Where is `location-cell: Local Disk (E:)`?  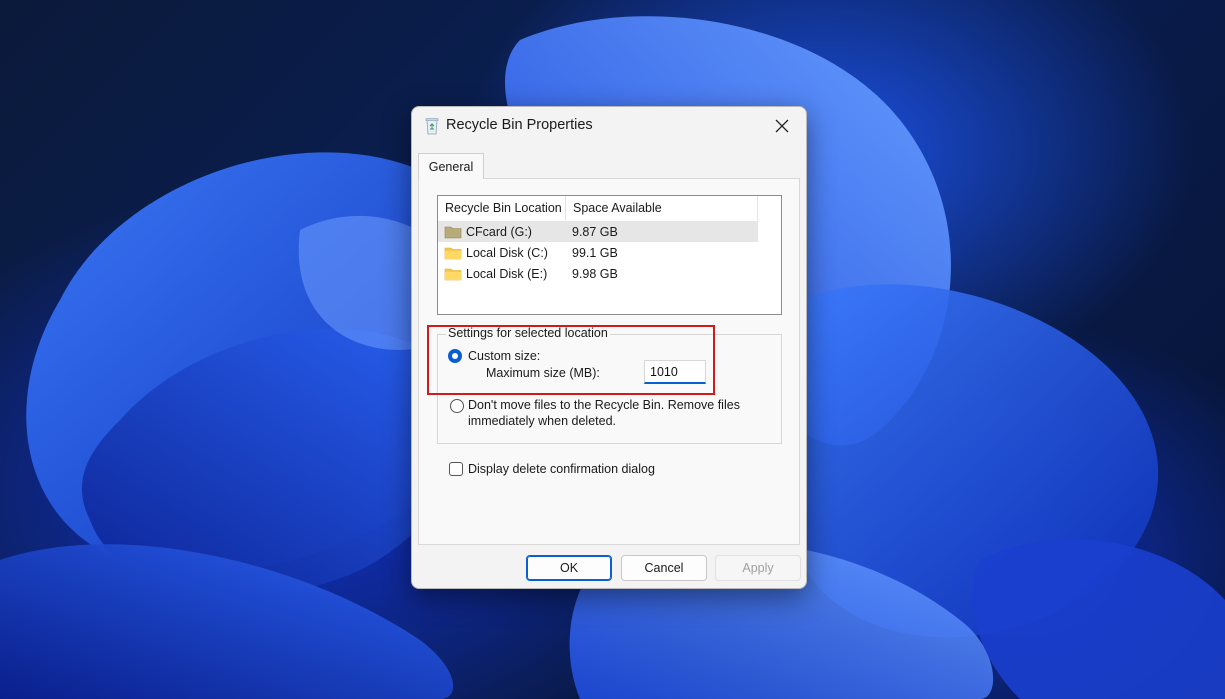 location-cell: Local Disk (E:) is located at coordinates (495, 273).